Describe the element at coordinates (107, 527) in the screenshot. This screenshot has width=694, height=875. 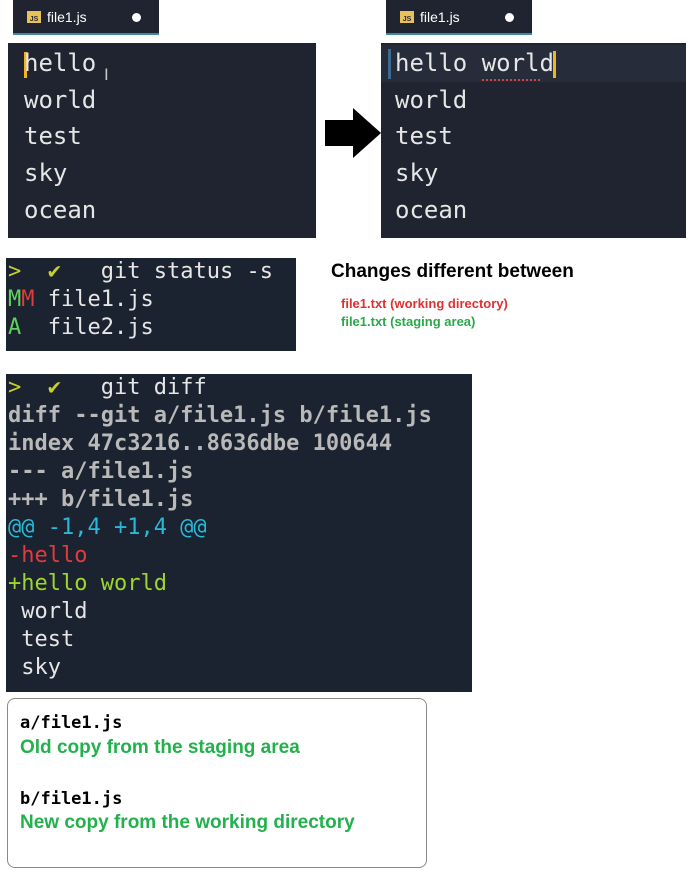
I see `diff-hunk-header: @@ -1,4 +1,4 @@` at that location.